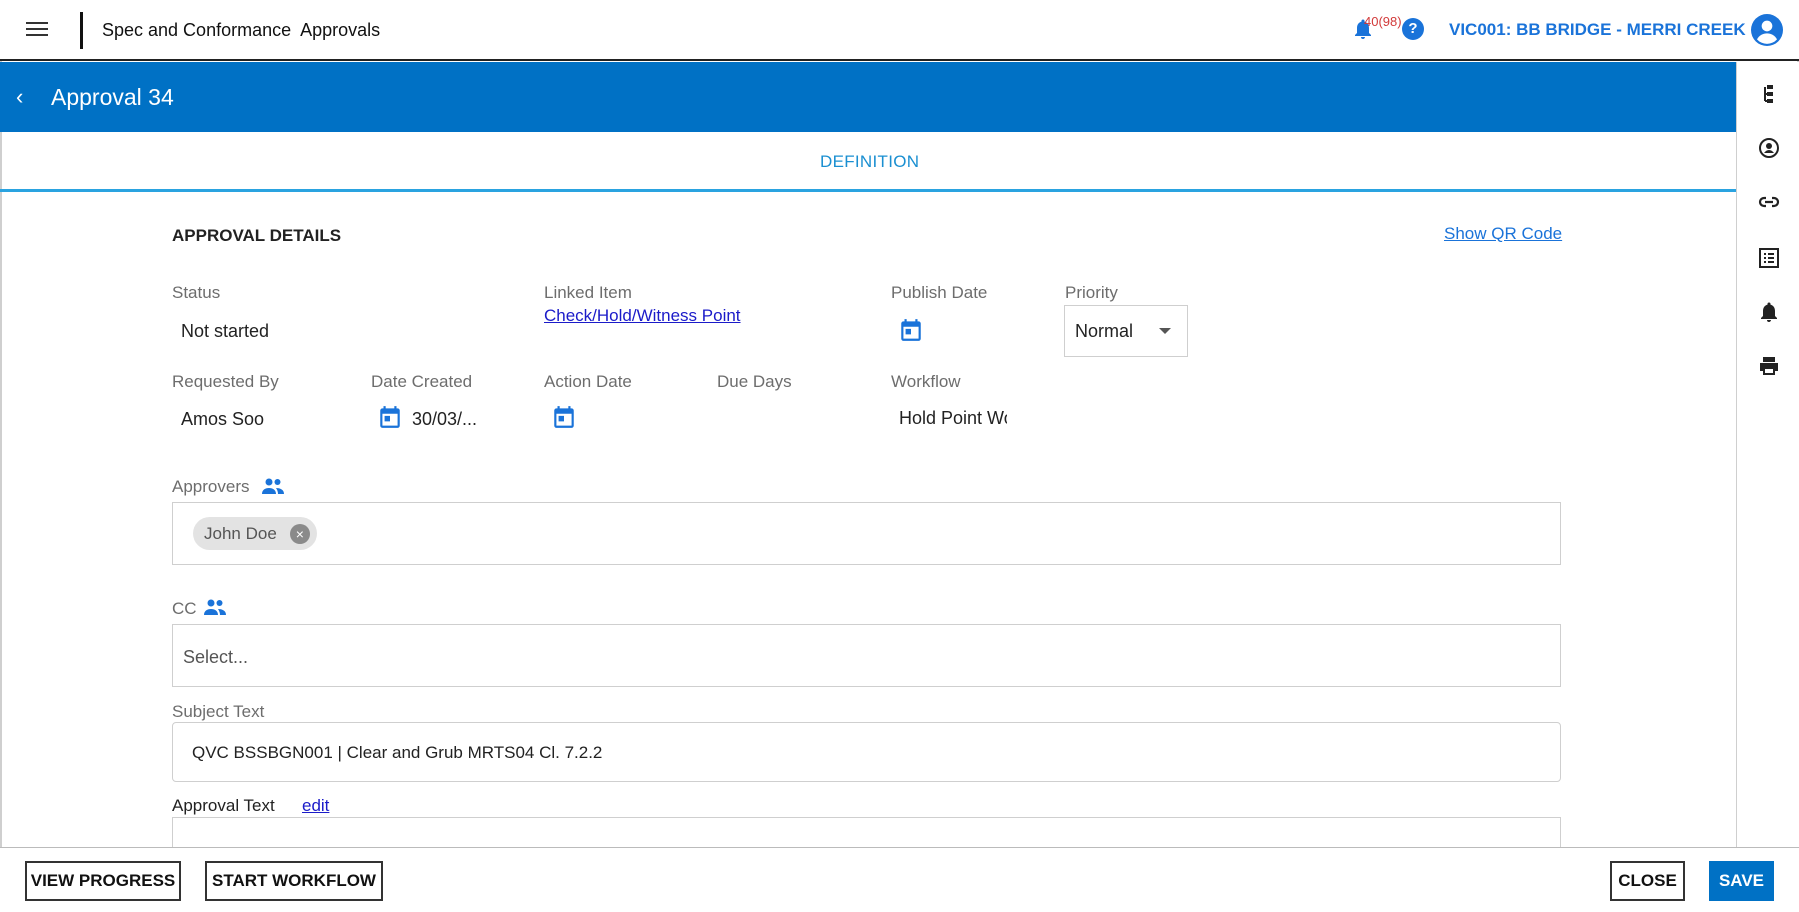  I want to click on save-button: SAVE, so click(1741, 881).